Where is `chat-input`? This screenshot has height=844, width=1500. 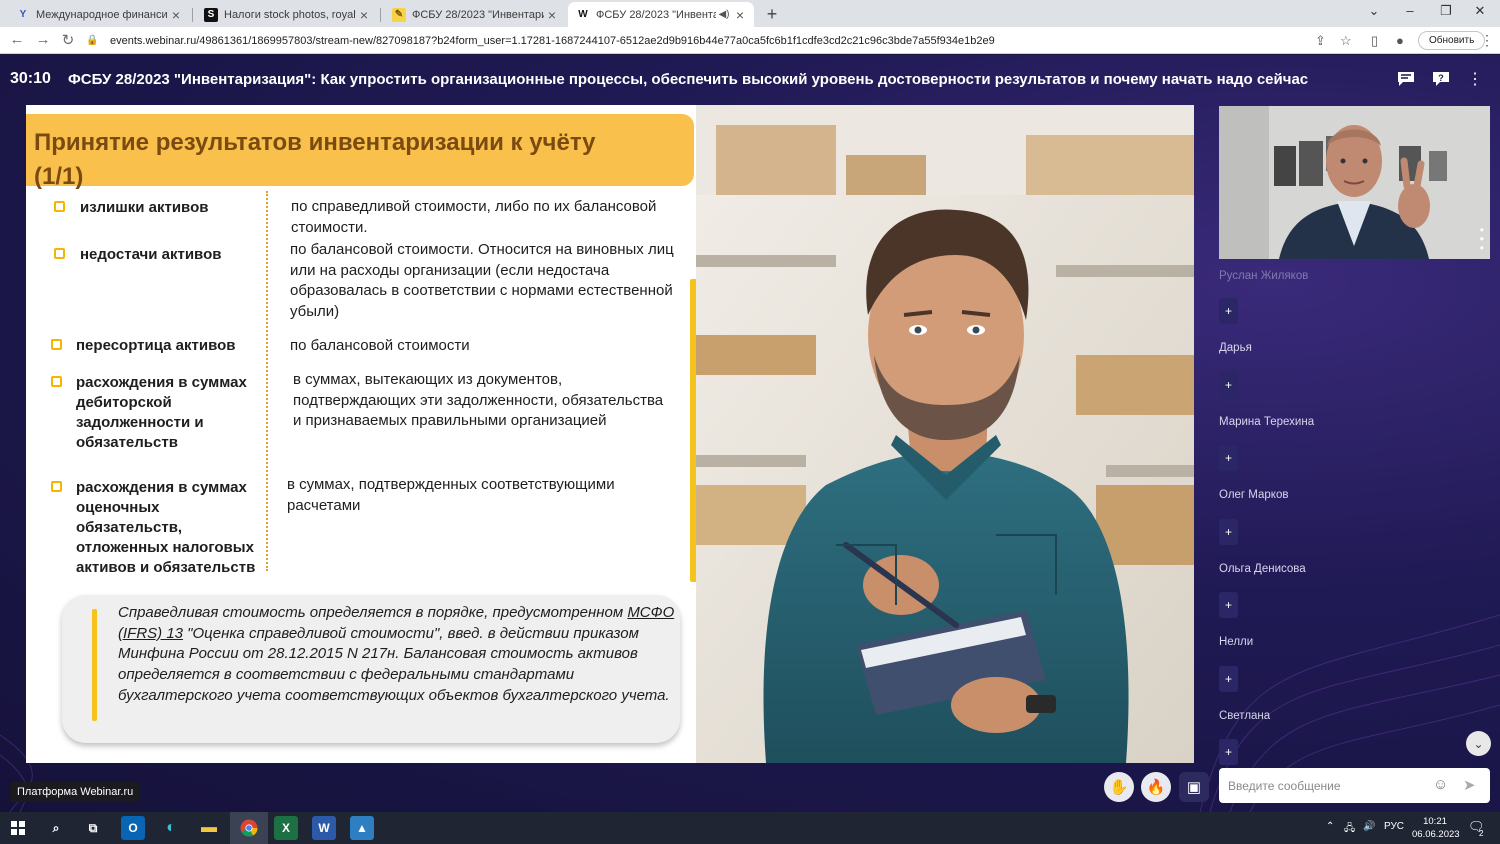 chat-input is located at coordinates (1328, 785).